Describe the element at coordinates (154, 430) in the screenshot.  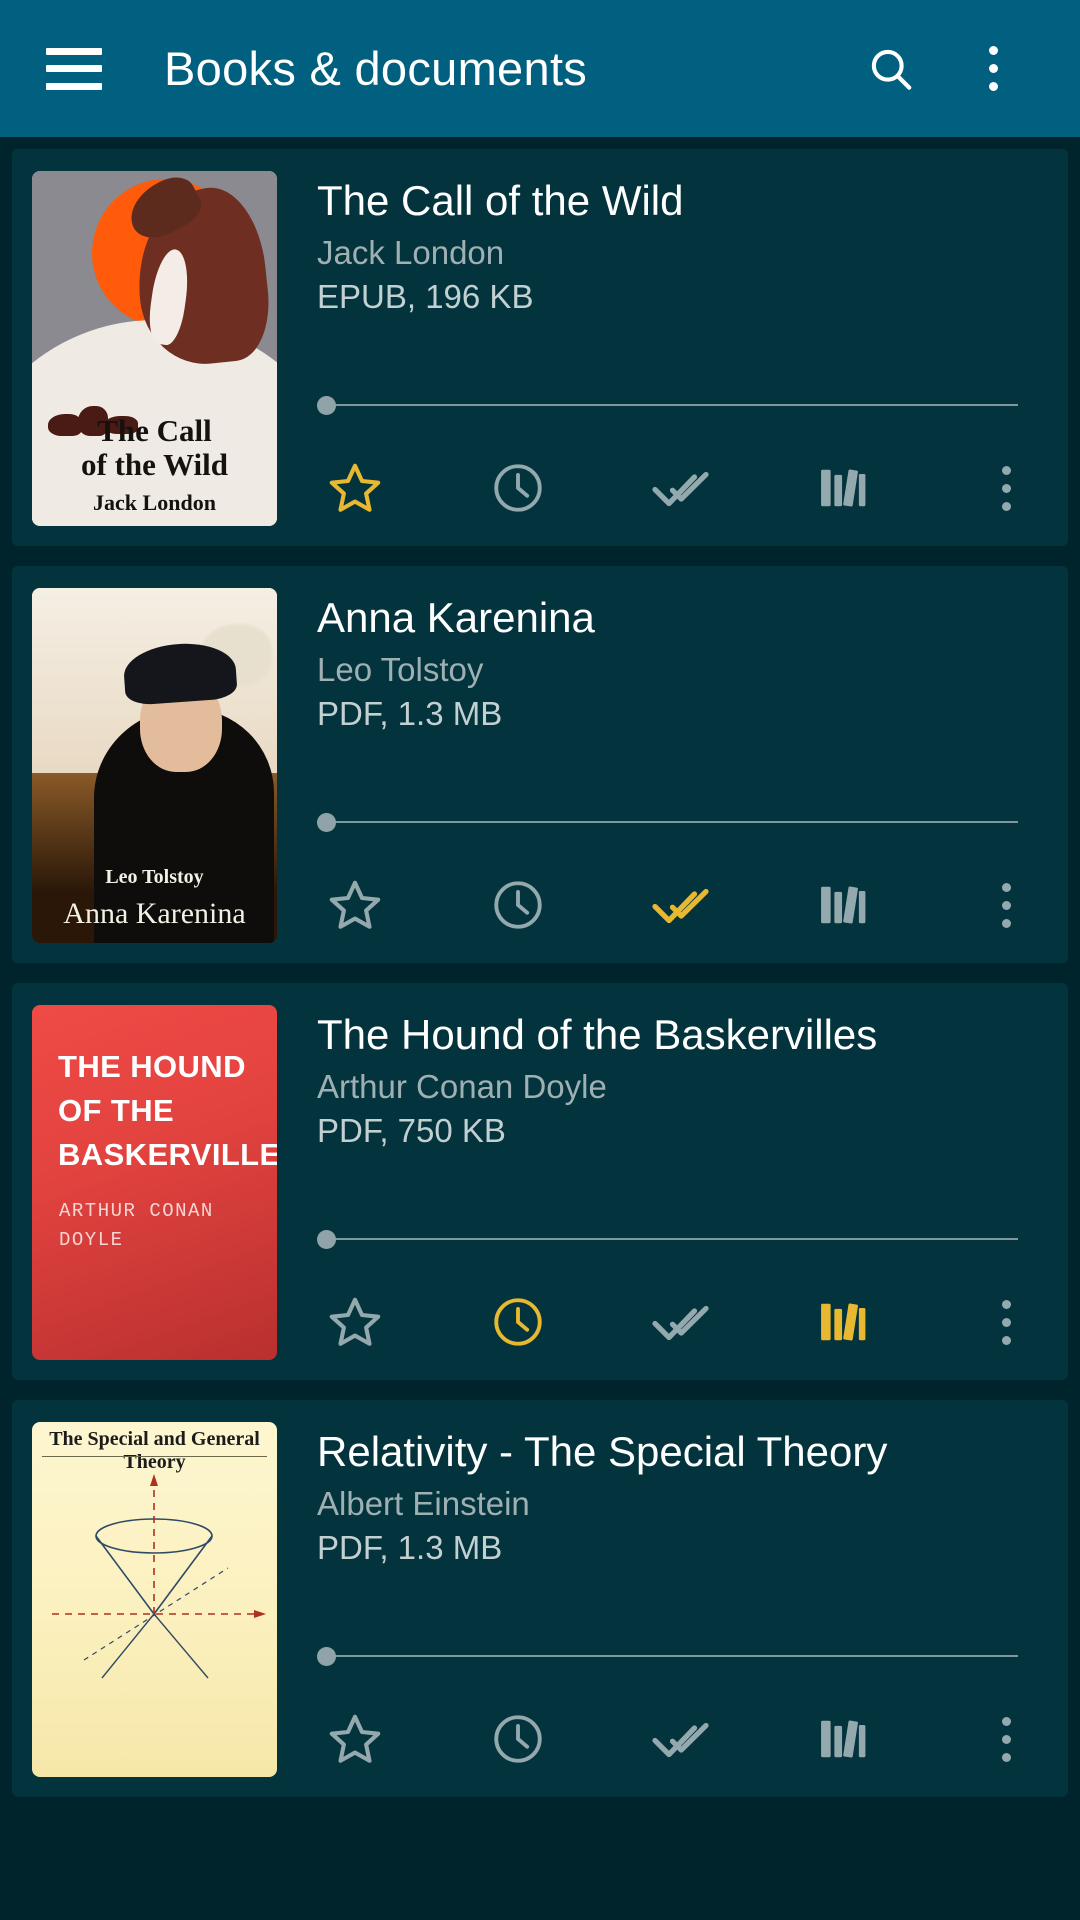
I see `cover-title-line-1: The Call` at that location.